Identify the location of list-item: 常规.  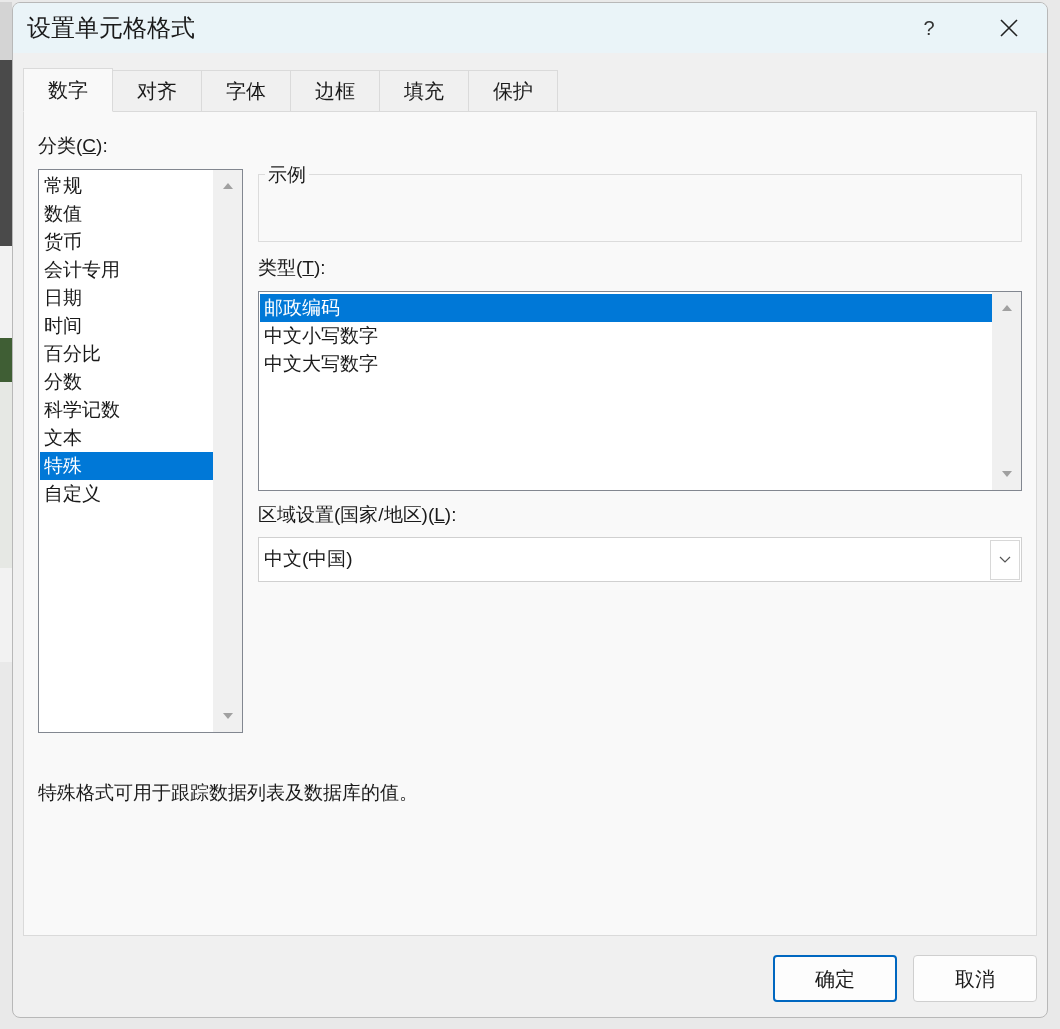
(126, 185).